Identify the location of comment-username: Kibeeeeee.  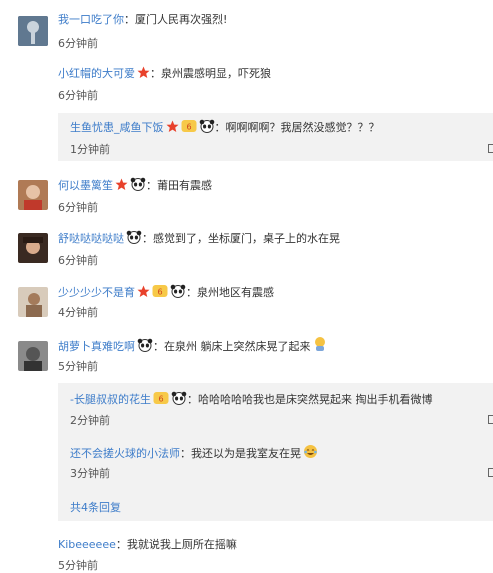
(87, 544).